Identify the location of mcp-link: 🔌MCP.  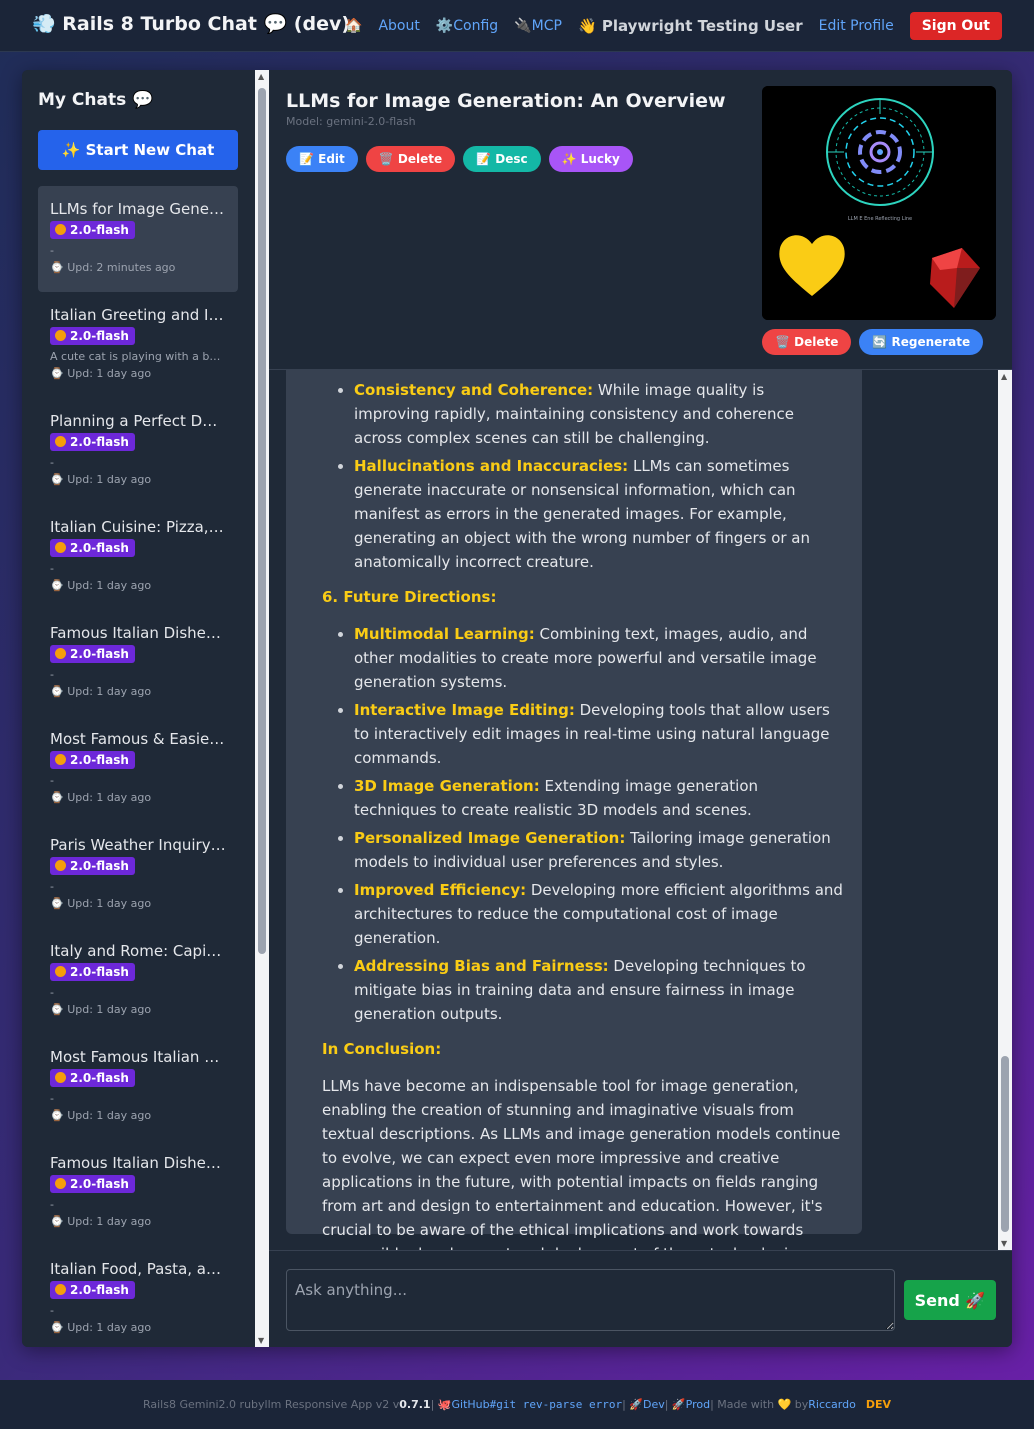
(538, 26).